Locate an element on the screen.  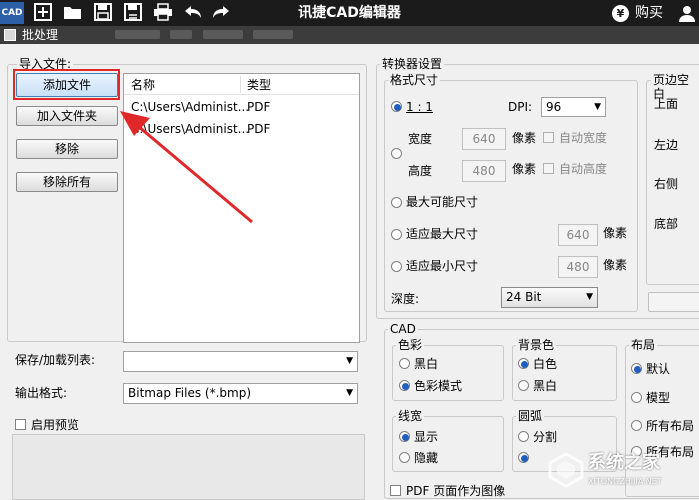
width-label: 宽度 is located at coordinates (420, 139).